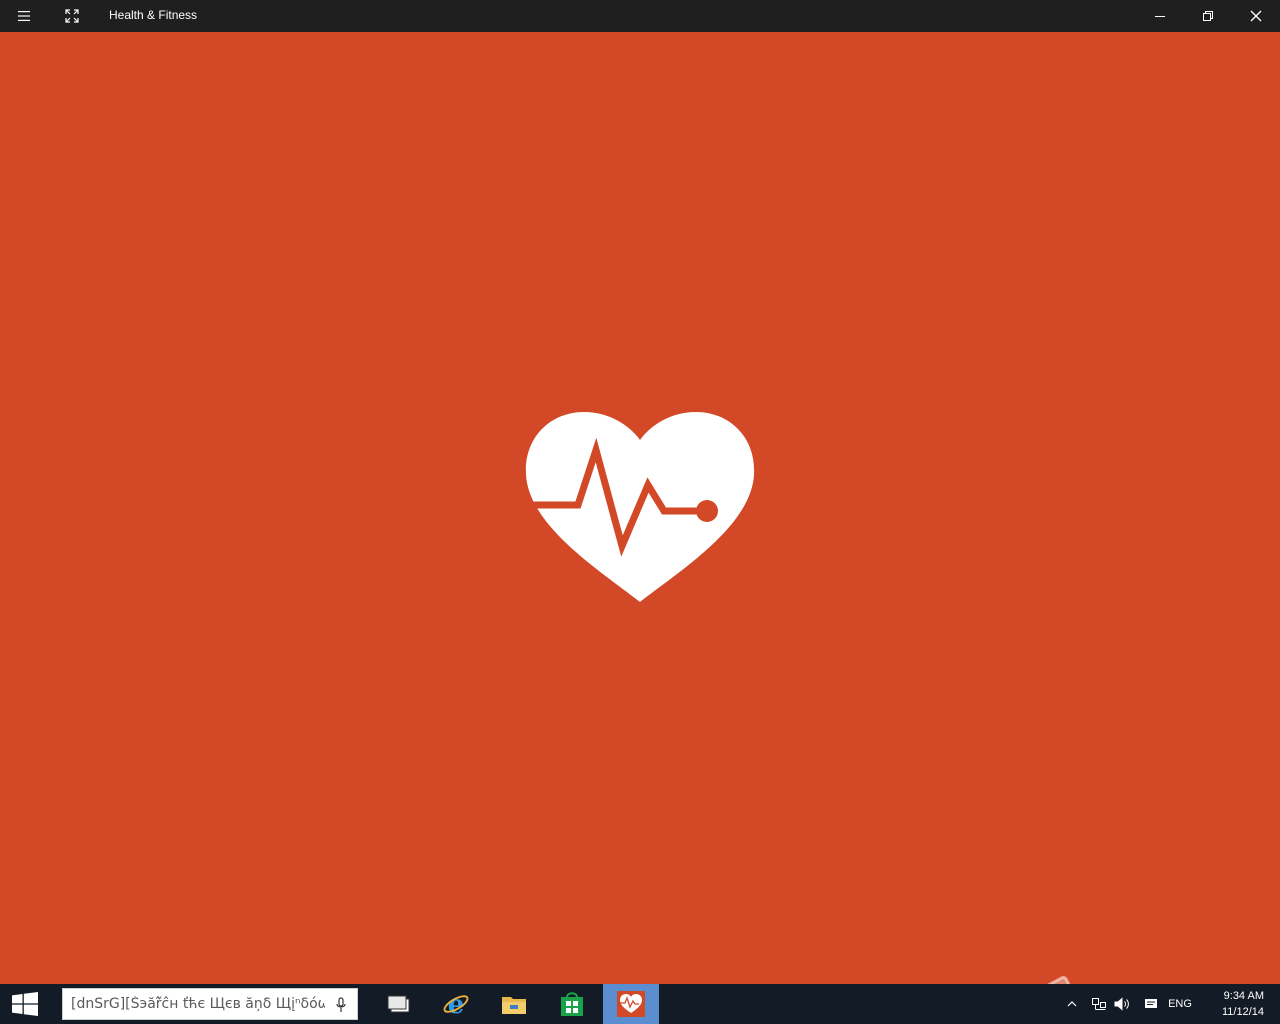 The image size is (1280, 1024). I want to click on svg-text: e, so click(456, 1004).